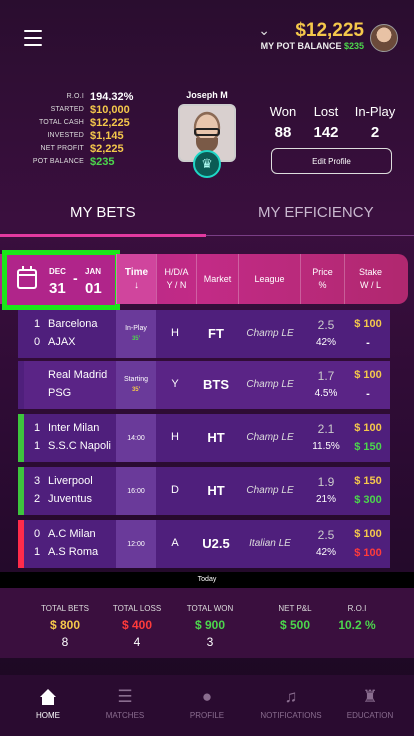  I want to click on hamburger-menu-icon, so click(33, 38).